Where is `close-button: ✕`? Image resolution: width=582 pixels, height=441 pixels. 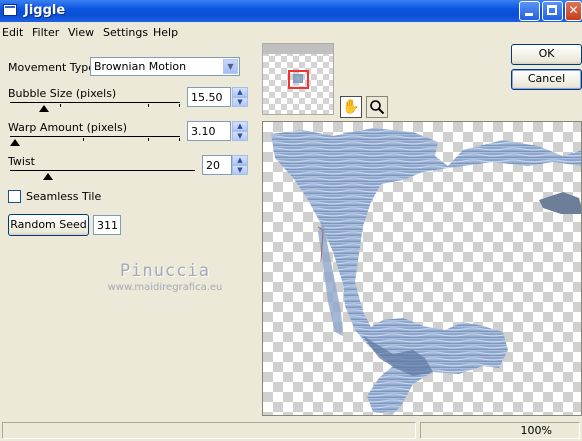
close-button: ✕ is located at coordinates (573, 11).